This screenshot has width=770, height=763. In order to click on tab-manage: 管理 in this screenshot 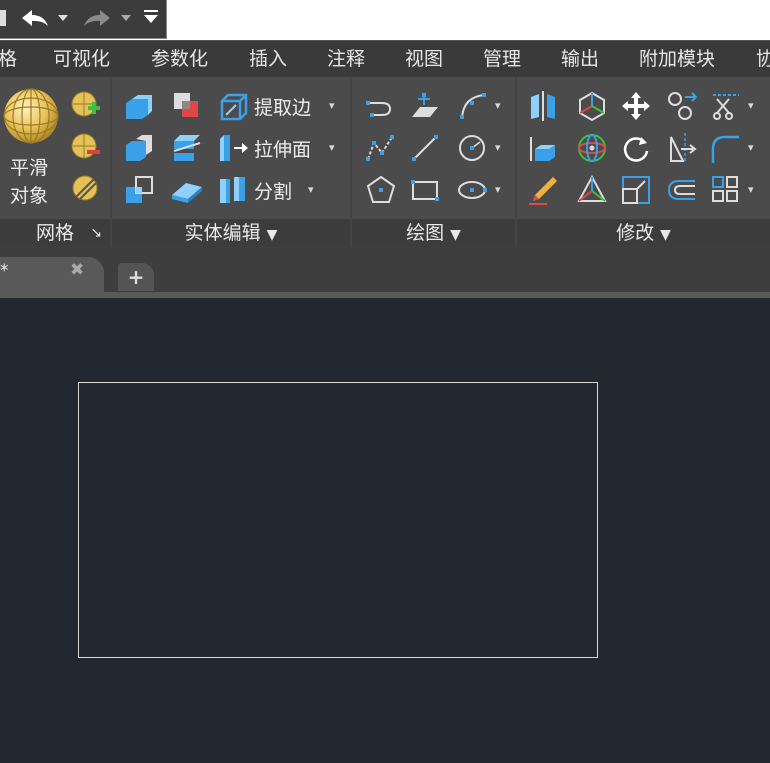, I will do `click(502, 59)`.